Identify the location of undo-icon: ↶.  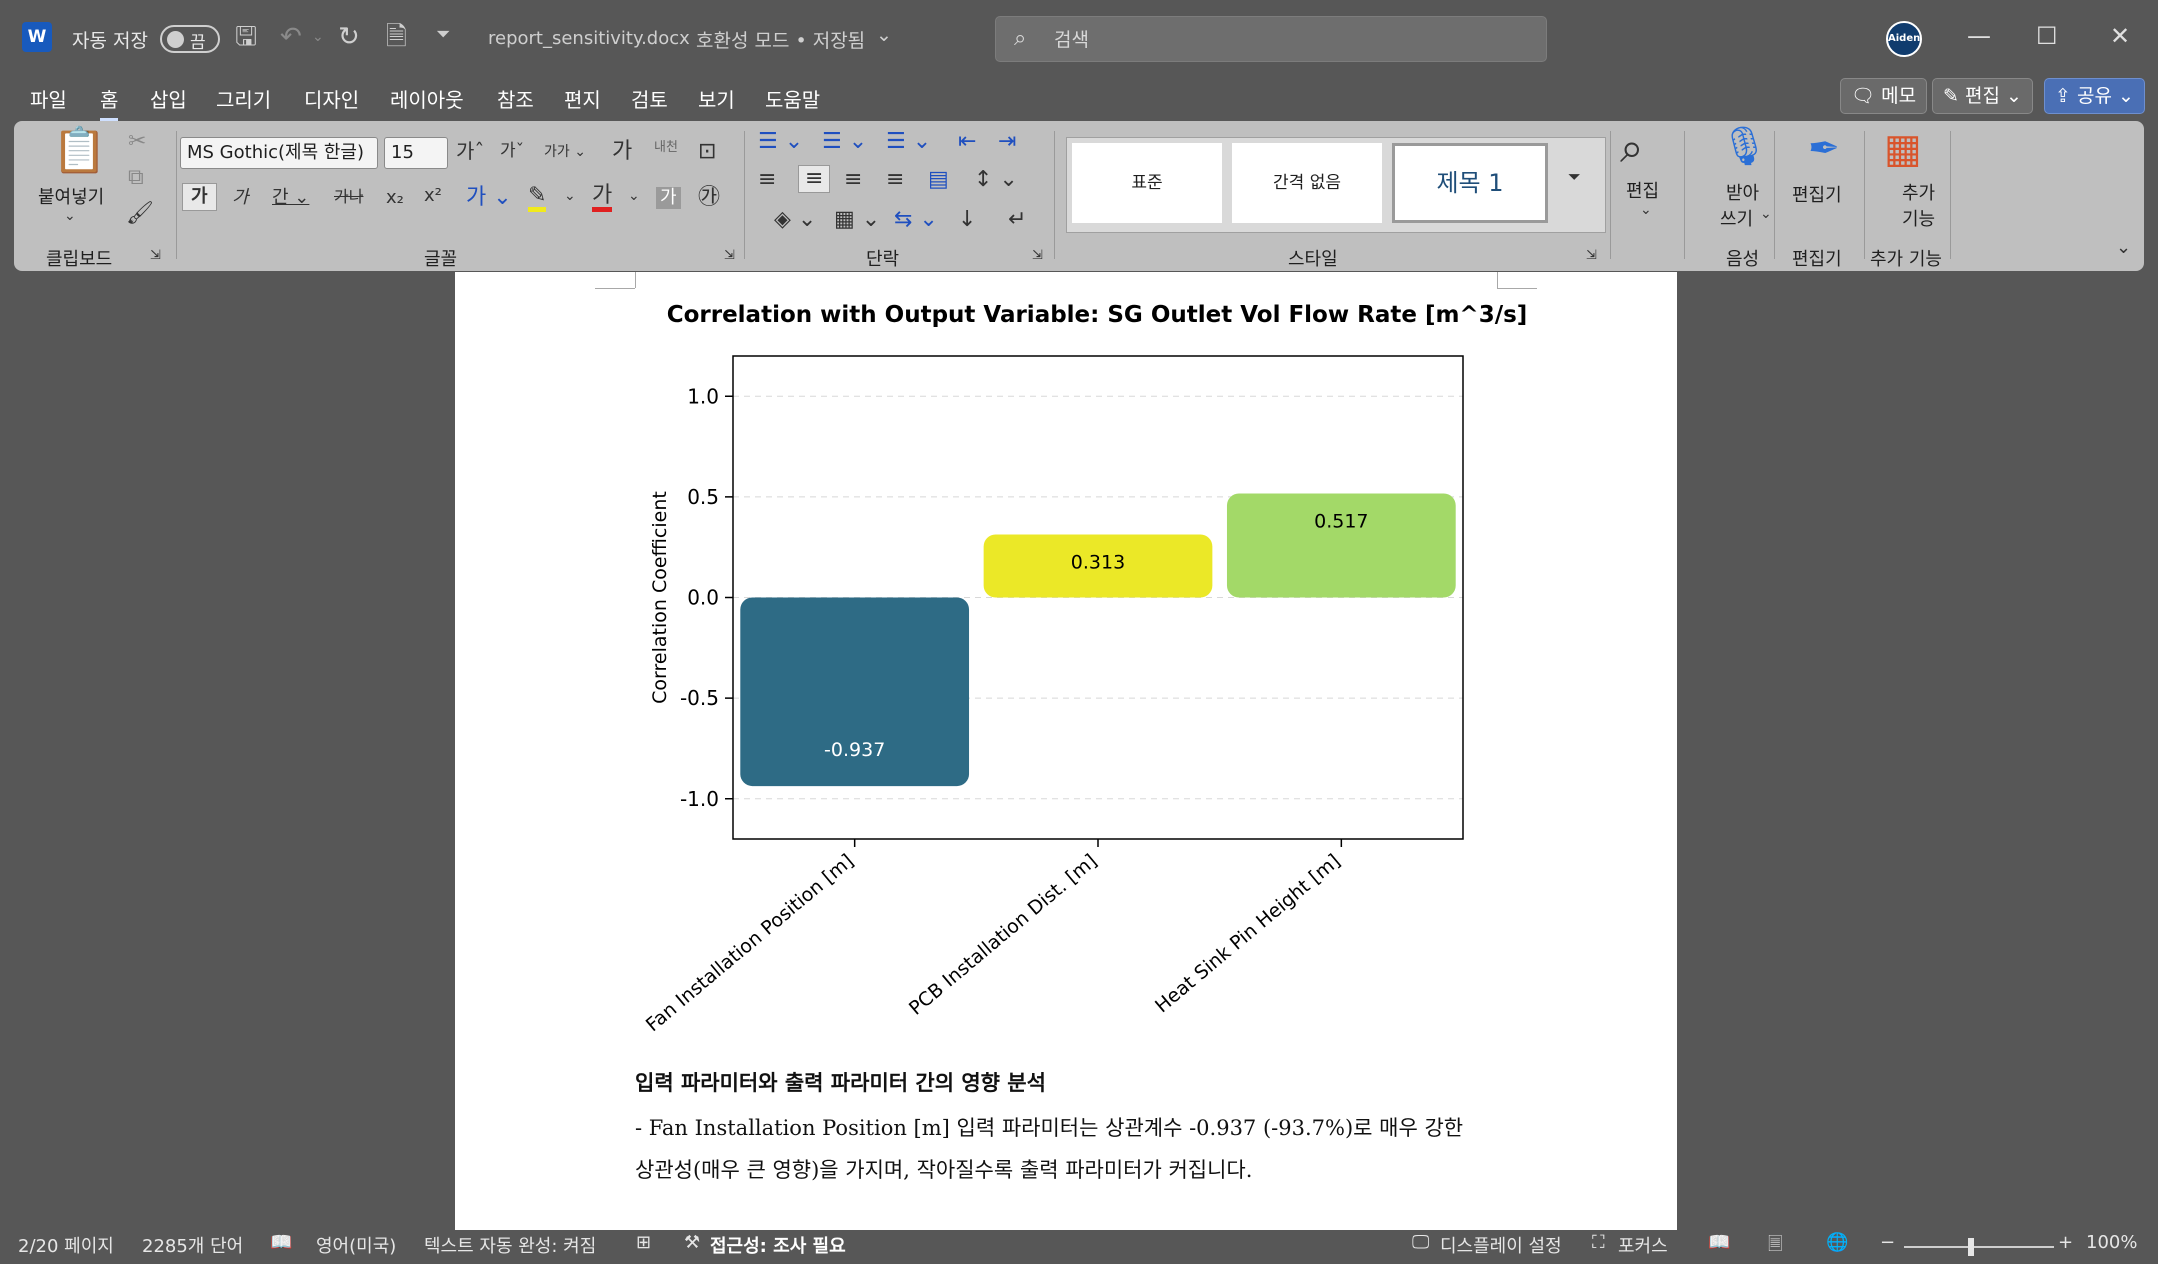
(291, 37).